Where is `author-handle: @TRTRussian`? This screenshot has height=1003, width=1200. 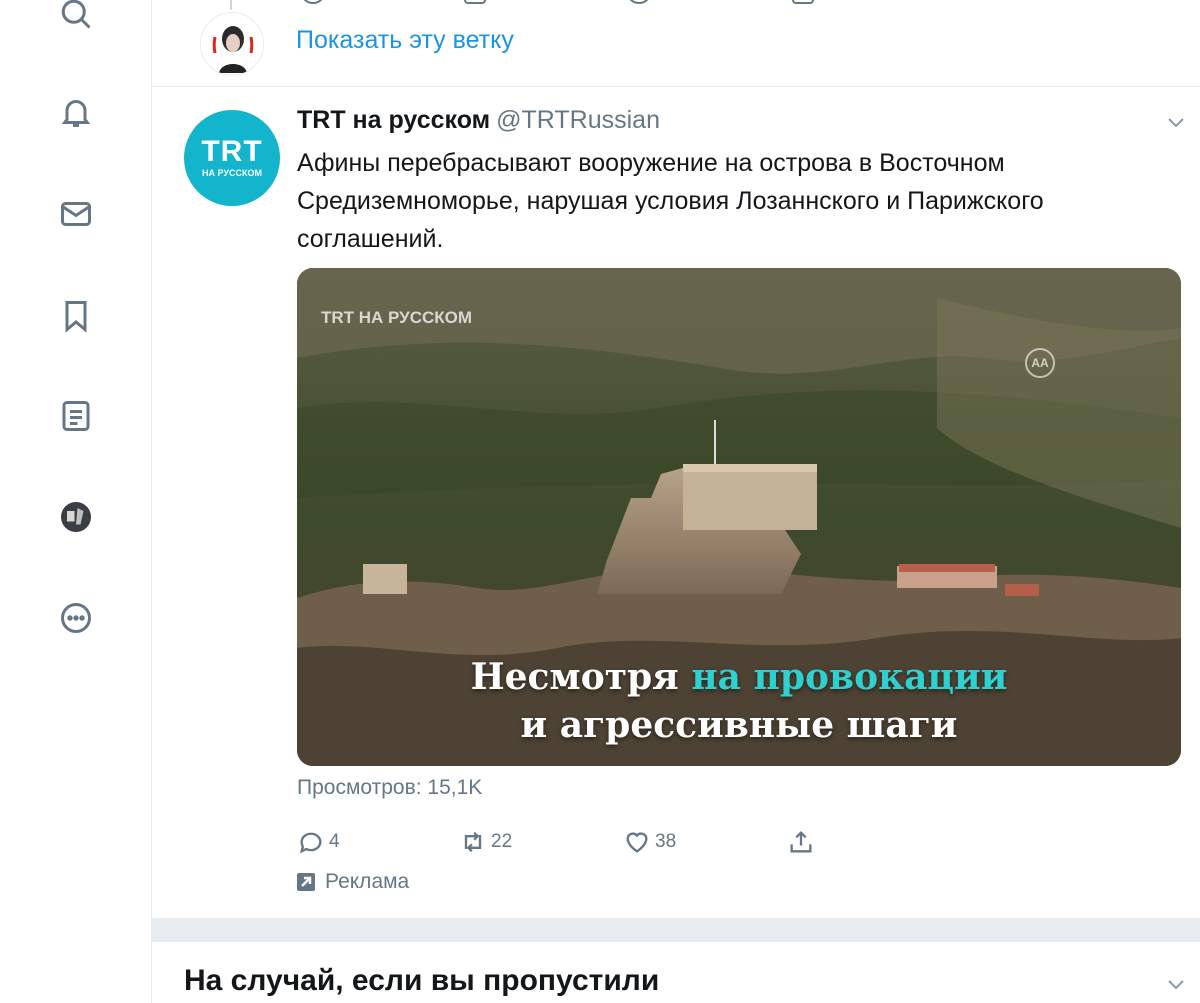
author-handle: @TRTRussian is located at coordinates (578, 120).